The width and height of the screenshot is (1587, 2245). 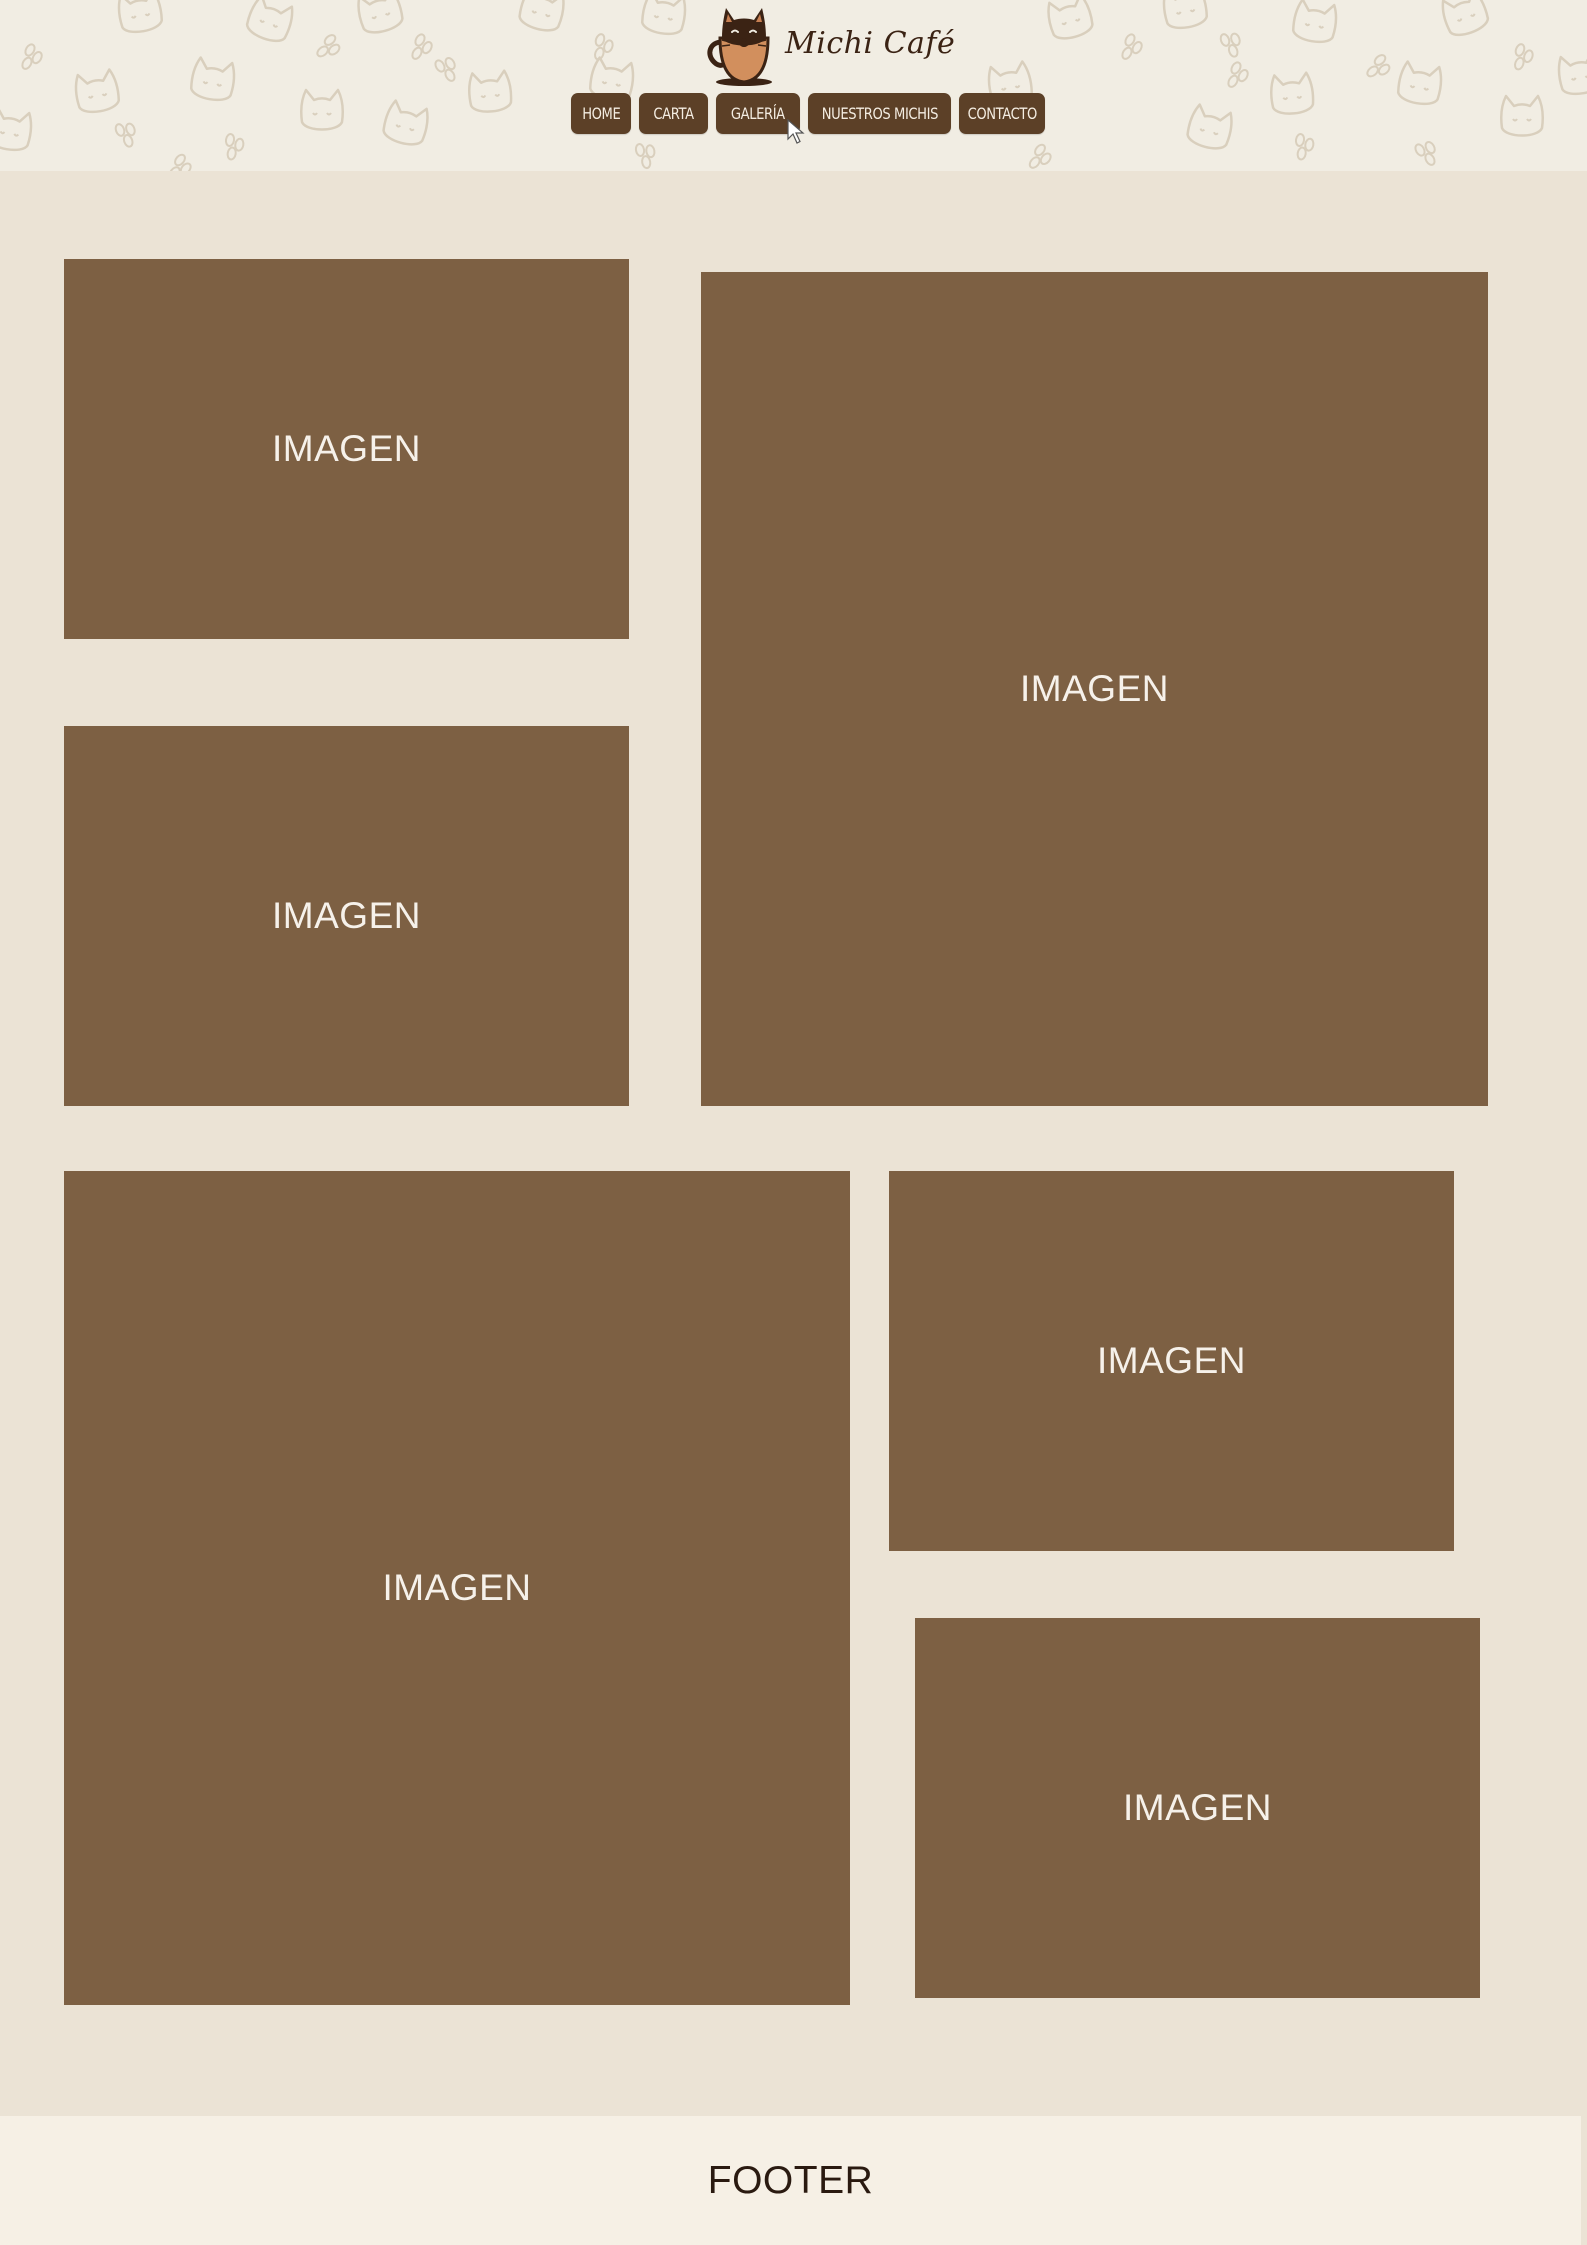 What do you see at coordinates (870, 43) in the screenshot?
I see `logo-text: Michi Café` at bounding box center [870, 43].